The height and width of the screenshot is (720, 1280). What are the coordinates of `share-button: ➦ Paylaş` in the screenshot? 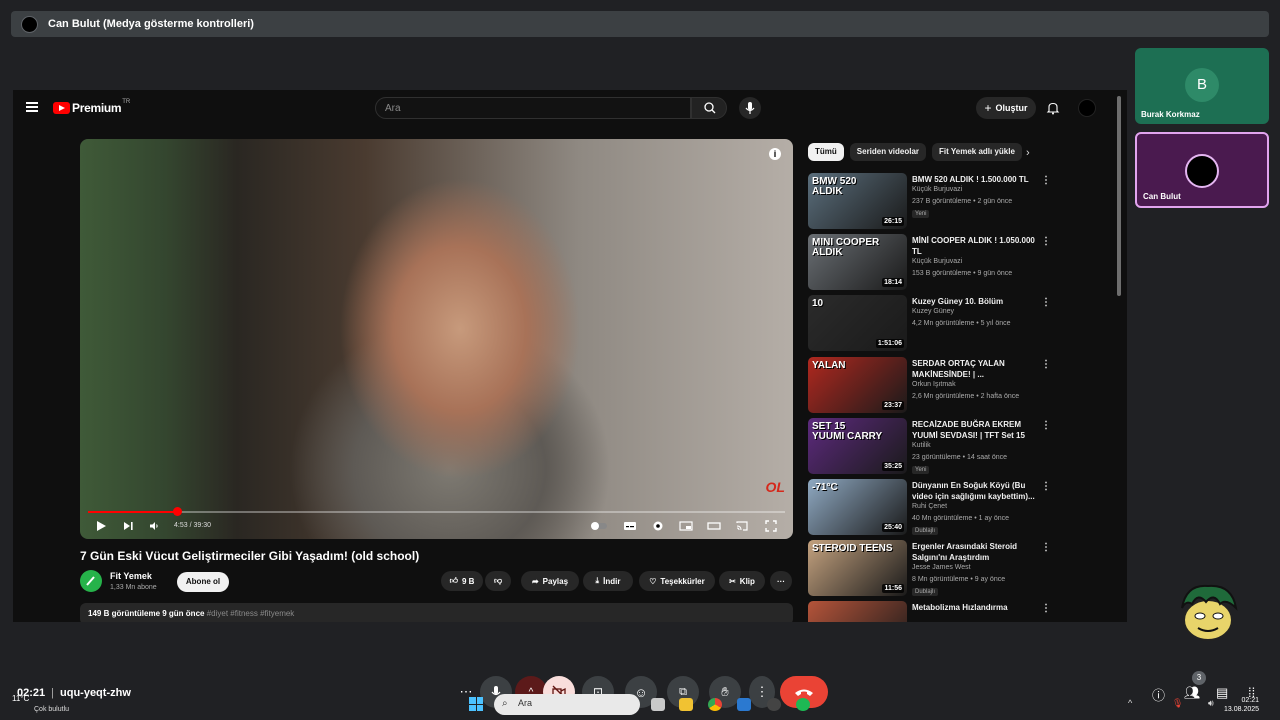 It's located at (550, 581).